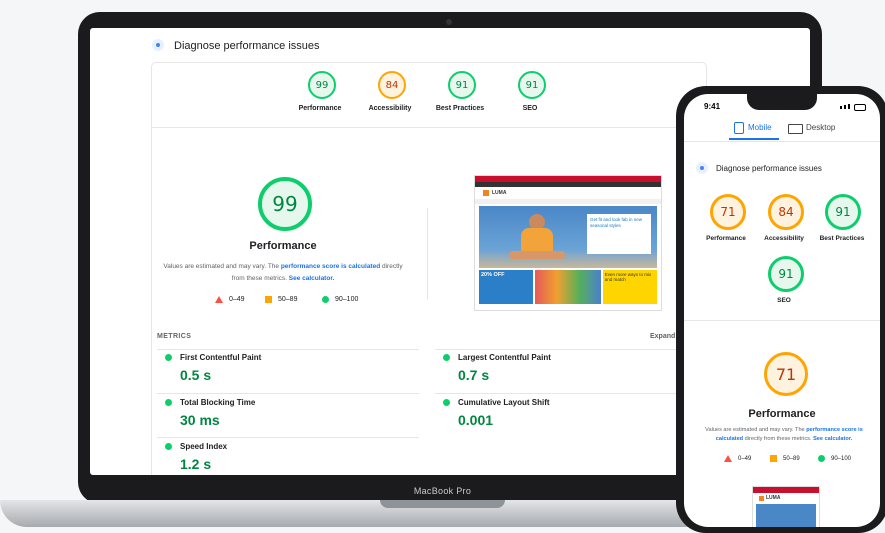 This screenshot has height=533, width=885. Describe the element at coordinates (196, 375) in the screenshot. I see `metric-value: 0.5 s` at that location.